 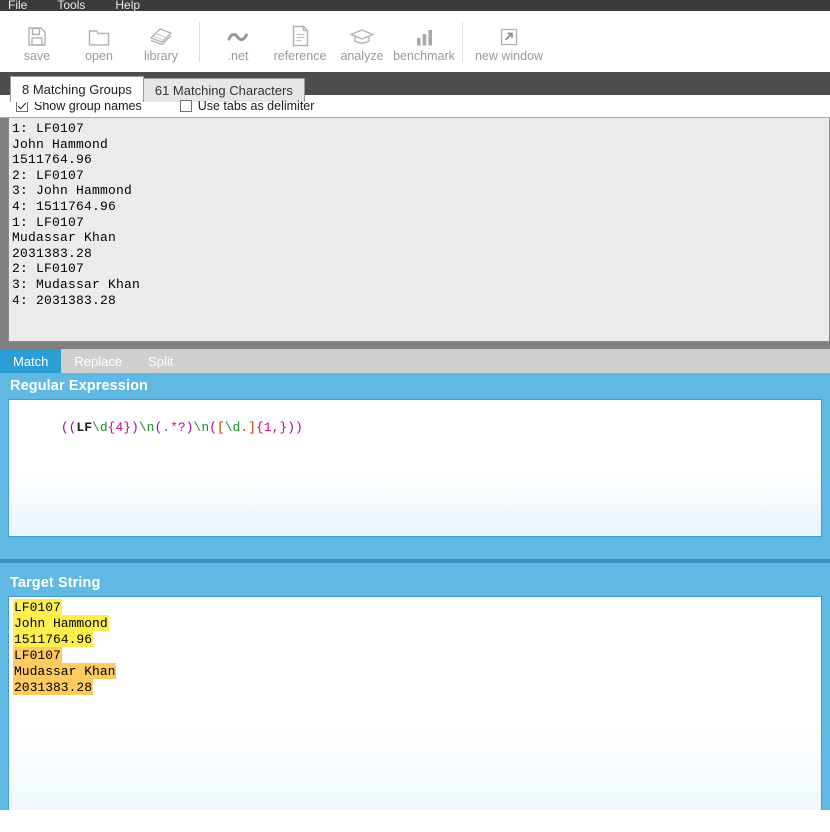 I want to click on section-gap, so click(x=415, y=548).